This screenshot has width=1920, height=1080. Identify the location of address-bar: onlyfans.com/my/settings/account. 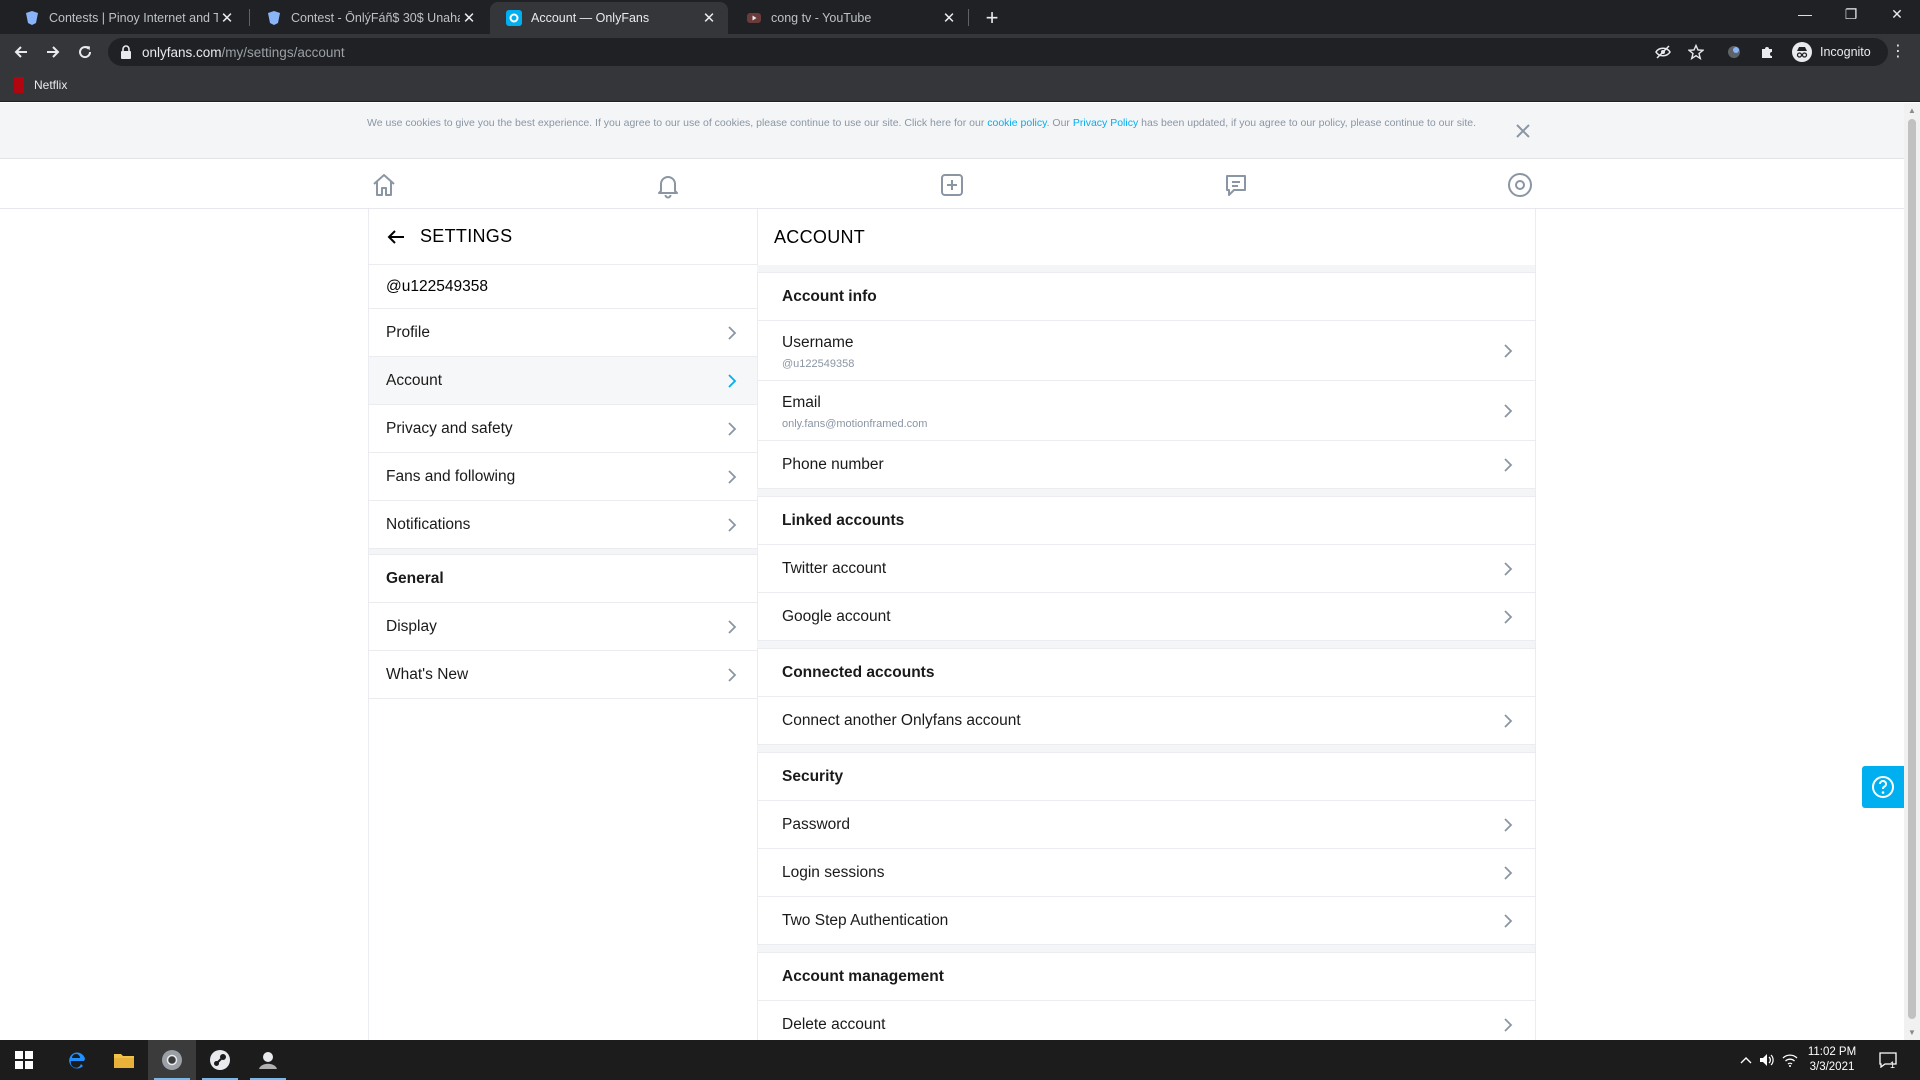
(998, 52).